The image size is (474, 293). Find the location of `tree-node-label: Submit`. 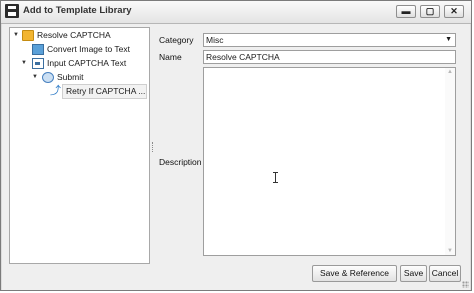

tree-node-label: Submit is located at coordinates (70, 77).